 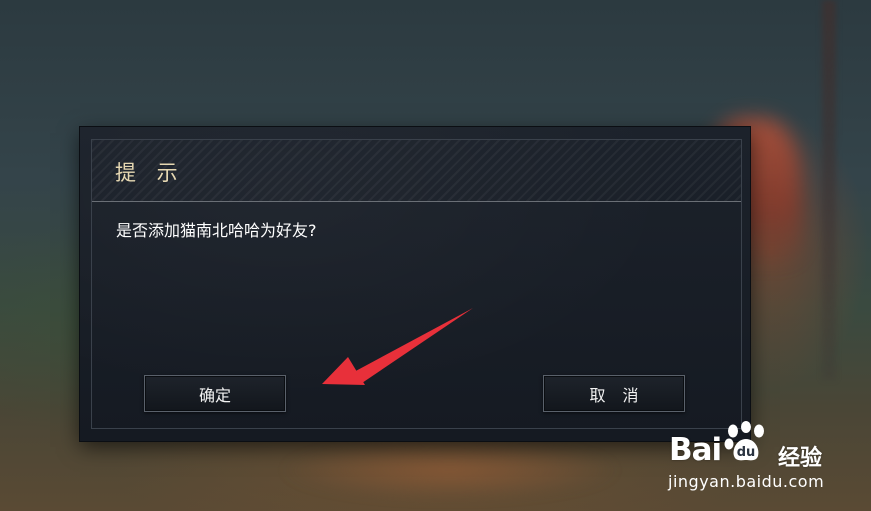 What do you see at coordinates (617, 395) in the screenshot?
I see `cancel-button-label: 取 消` at bounding box center [617, 395].